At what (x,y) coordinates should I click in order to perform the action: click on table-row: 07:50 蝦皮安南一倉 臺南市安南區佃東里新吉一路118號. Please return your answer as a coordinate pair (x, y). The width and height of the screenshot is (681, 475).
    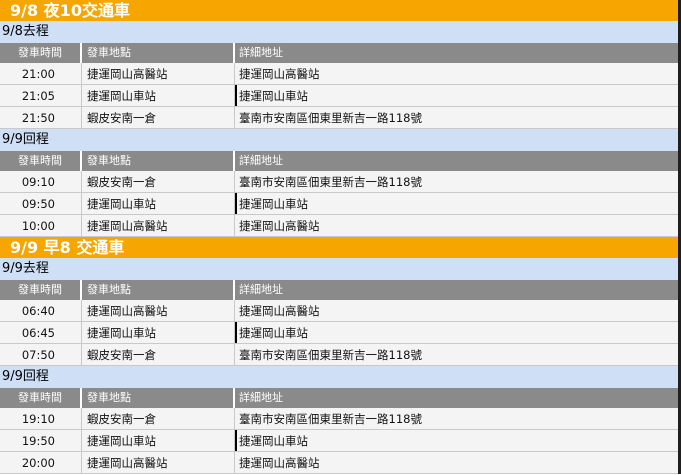
    Looking at the image, I should click on (339, 355).